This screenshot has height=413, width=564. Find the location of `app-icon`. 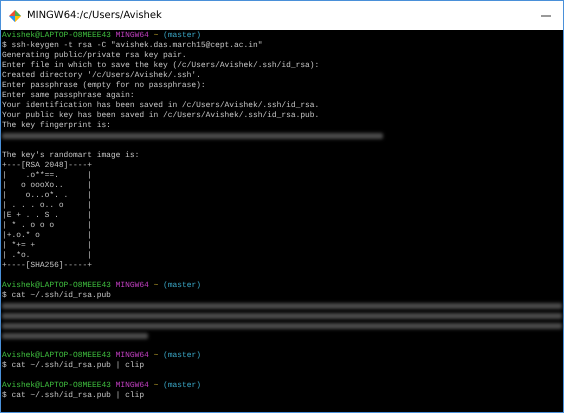

app-icon is located at coordinates (15, 16).